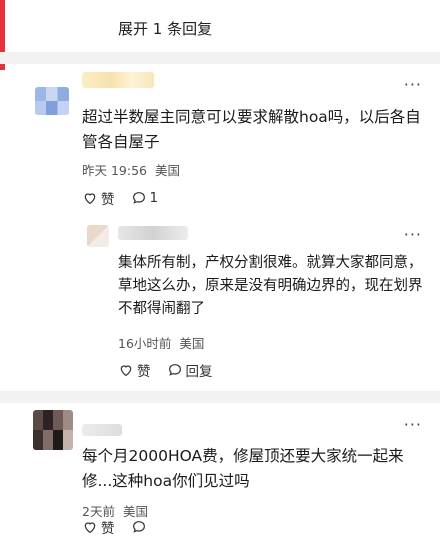 The width and height of the screenshot is (440, 537). I want to click on reply-button: 回复, so click(190, 370).